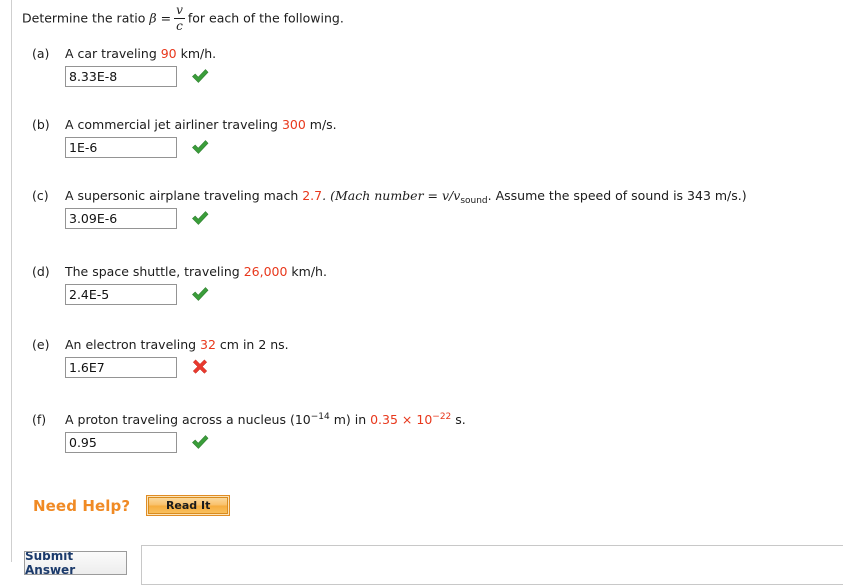  Describe the element at coordinates (391, 195) in the screenshot. I see `part-c-text-after: . (Mach number = v/v` at that location.